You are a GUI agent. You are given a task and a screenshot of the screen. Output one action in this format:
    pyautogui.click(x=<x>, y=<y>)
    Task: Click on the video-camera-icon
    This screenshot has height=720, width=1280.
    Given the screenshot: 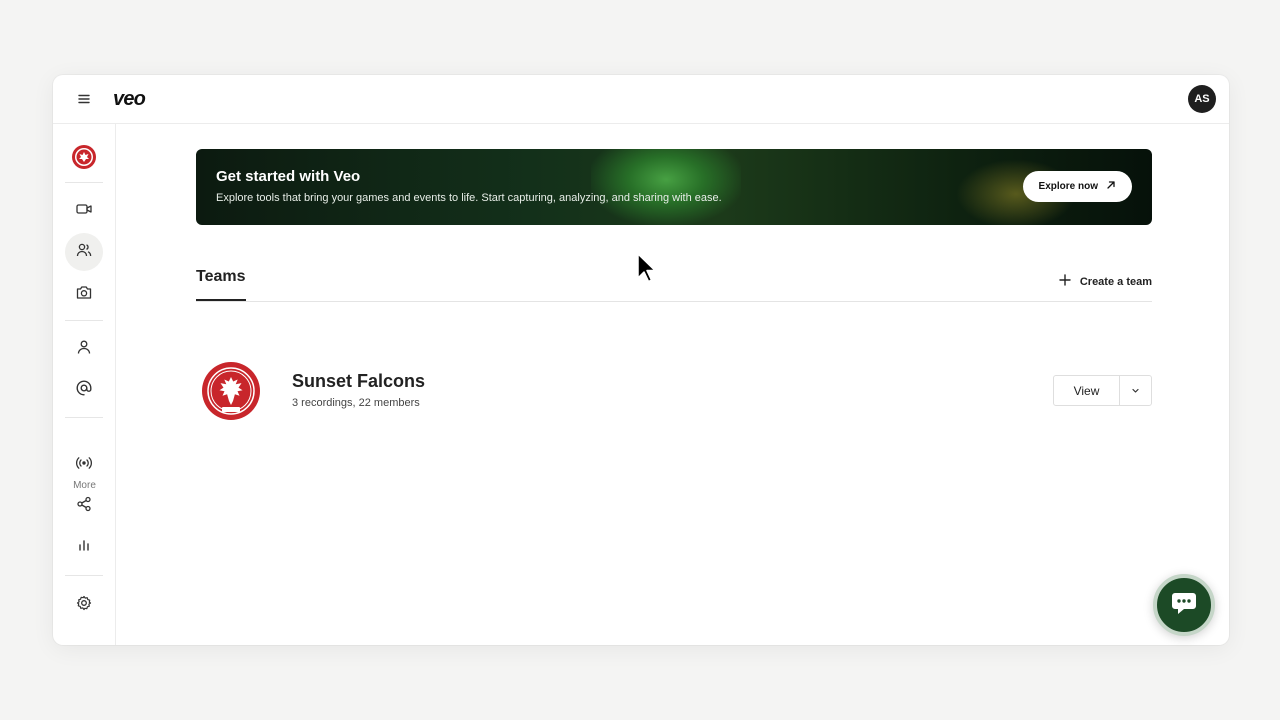 What is the action you would take?
    pyautogui.click(x=84, y=211)
    